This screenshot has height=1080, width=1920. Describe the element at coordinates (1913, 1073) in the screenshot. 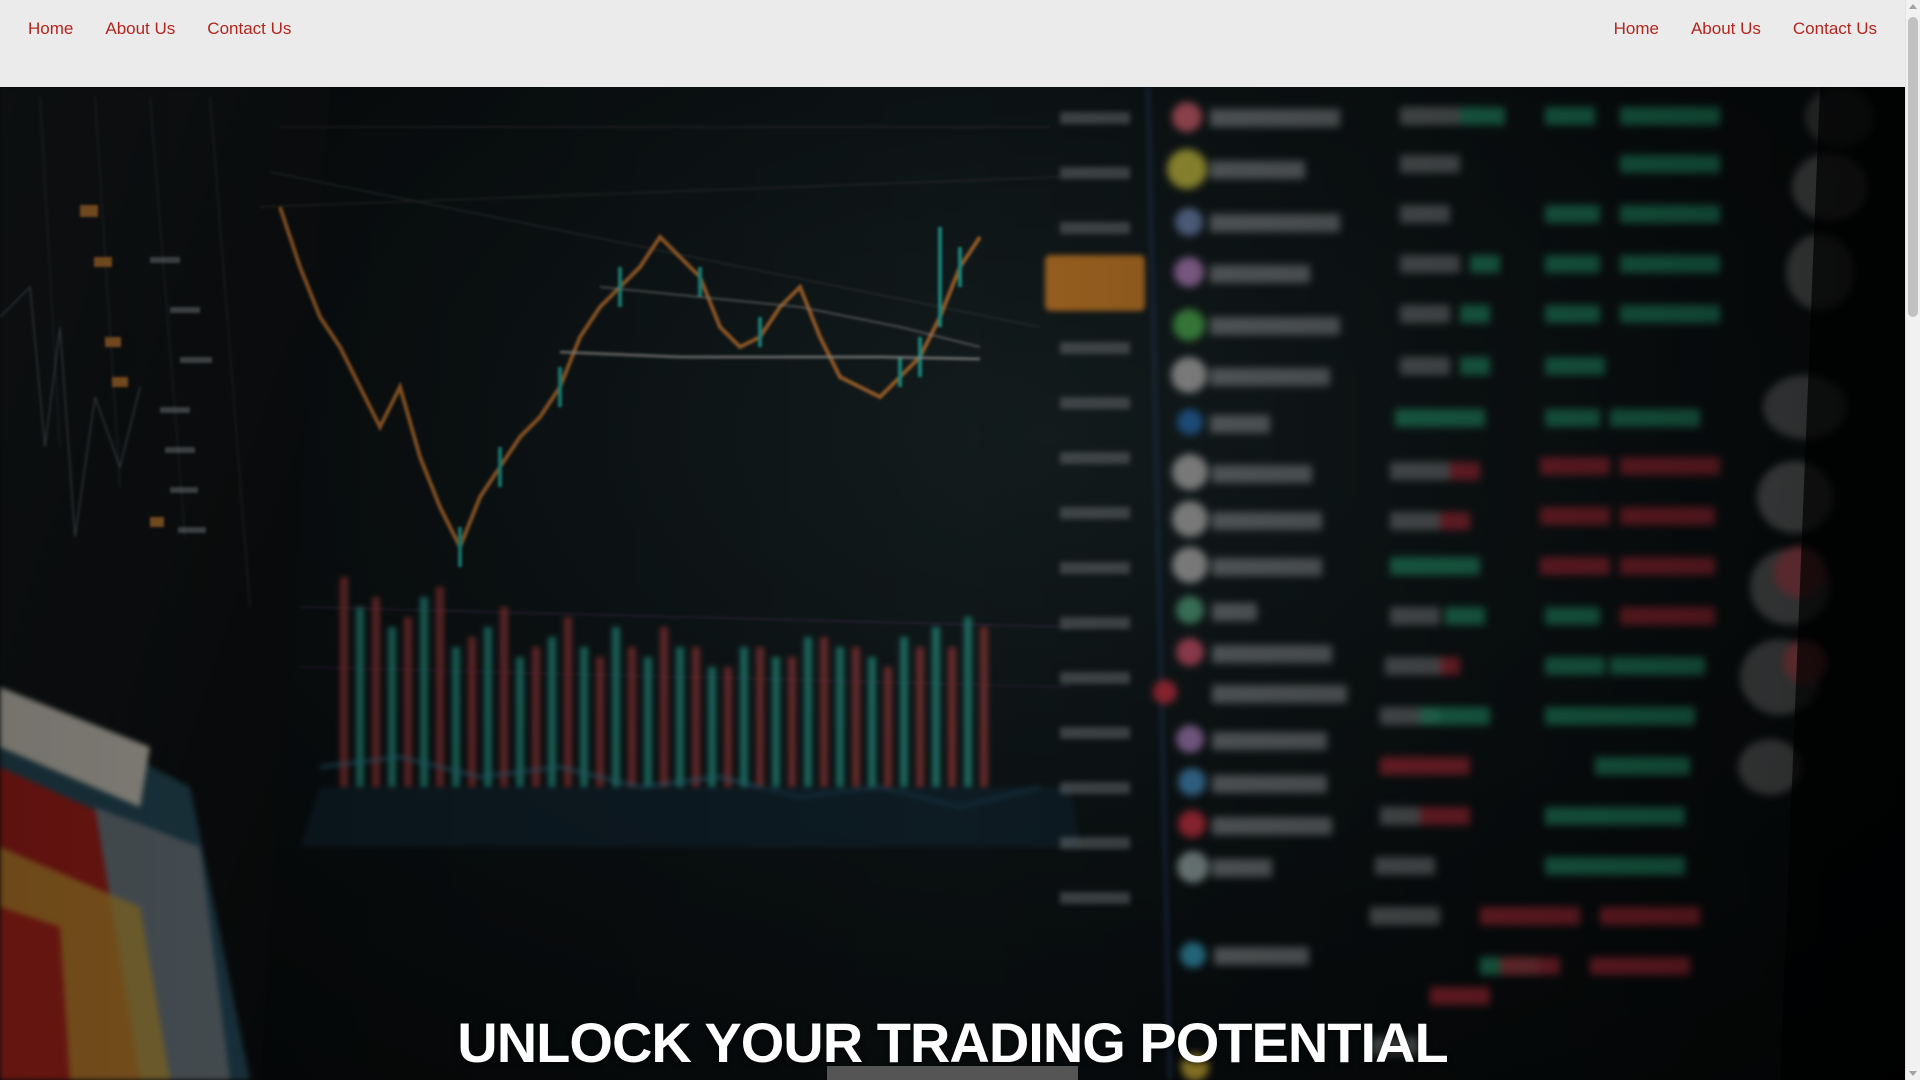

I see `scroll-down-arrow-icon` at that location.